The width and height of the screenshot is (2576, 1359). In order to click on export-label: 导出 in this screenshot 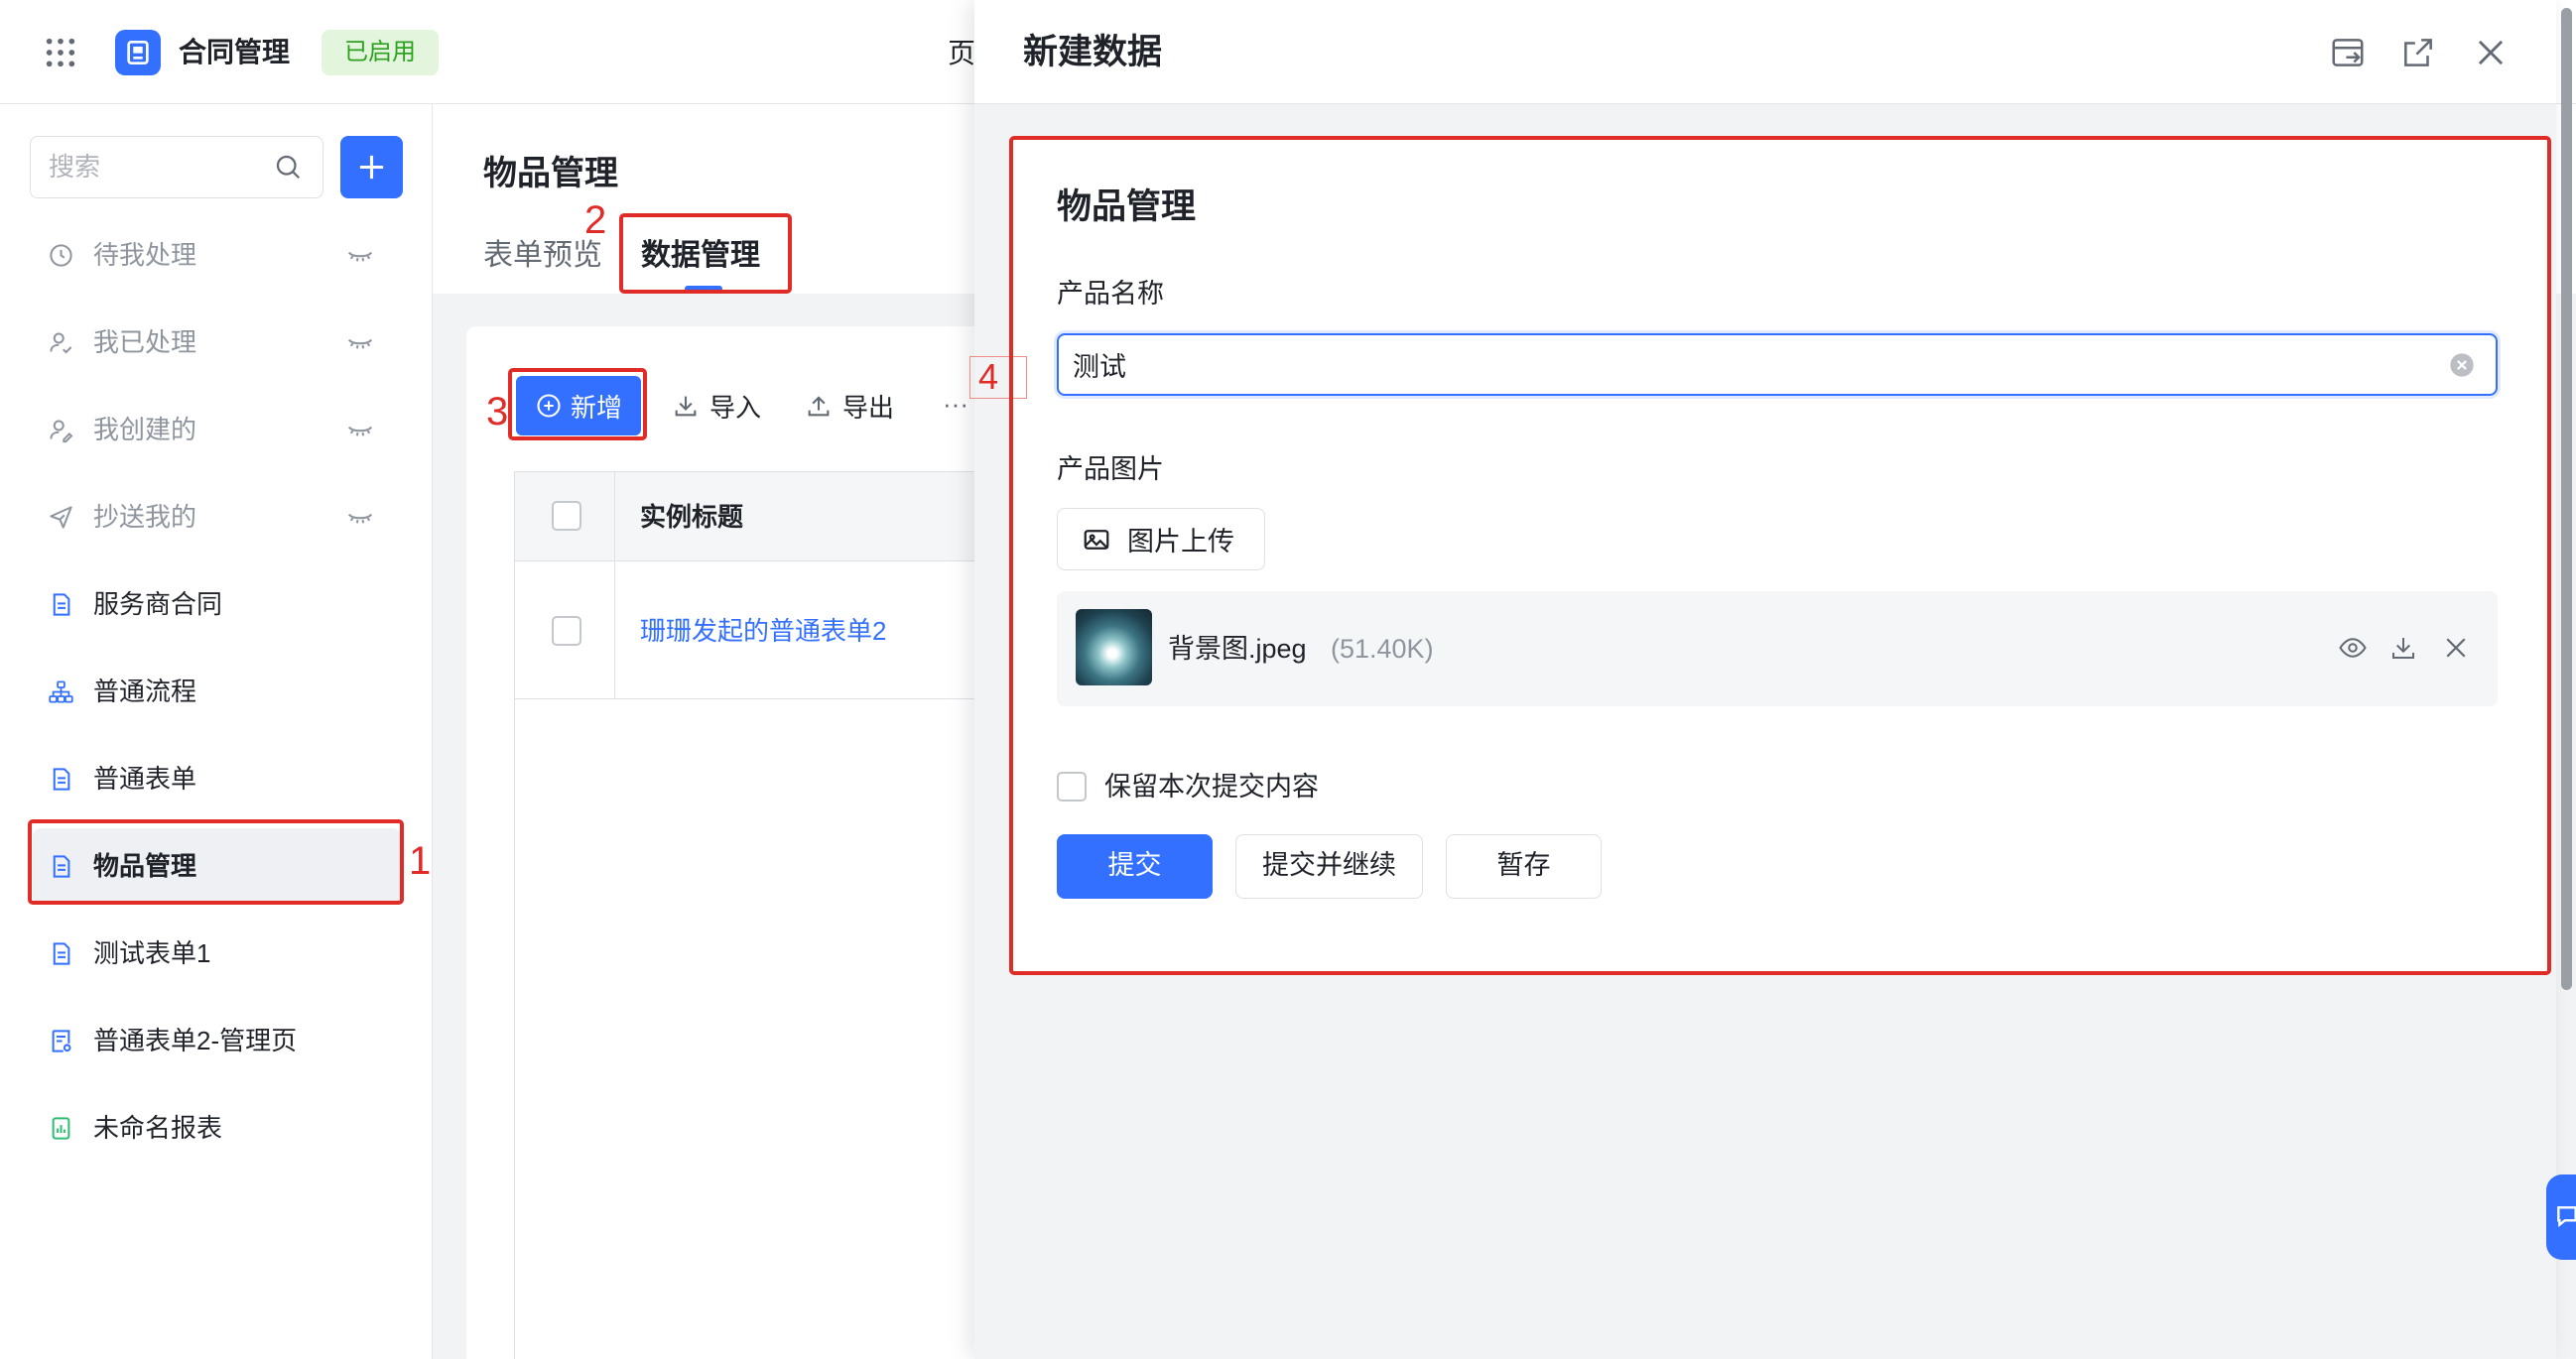, I will do `click(869, 407)`.